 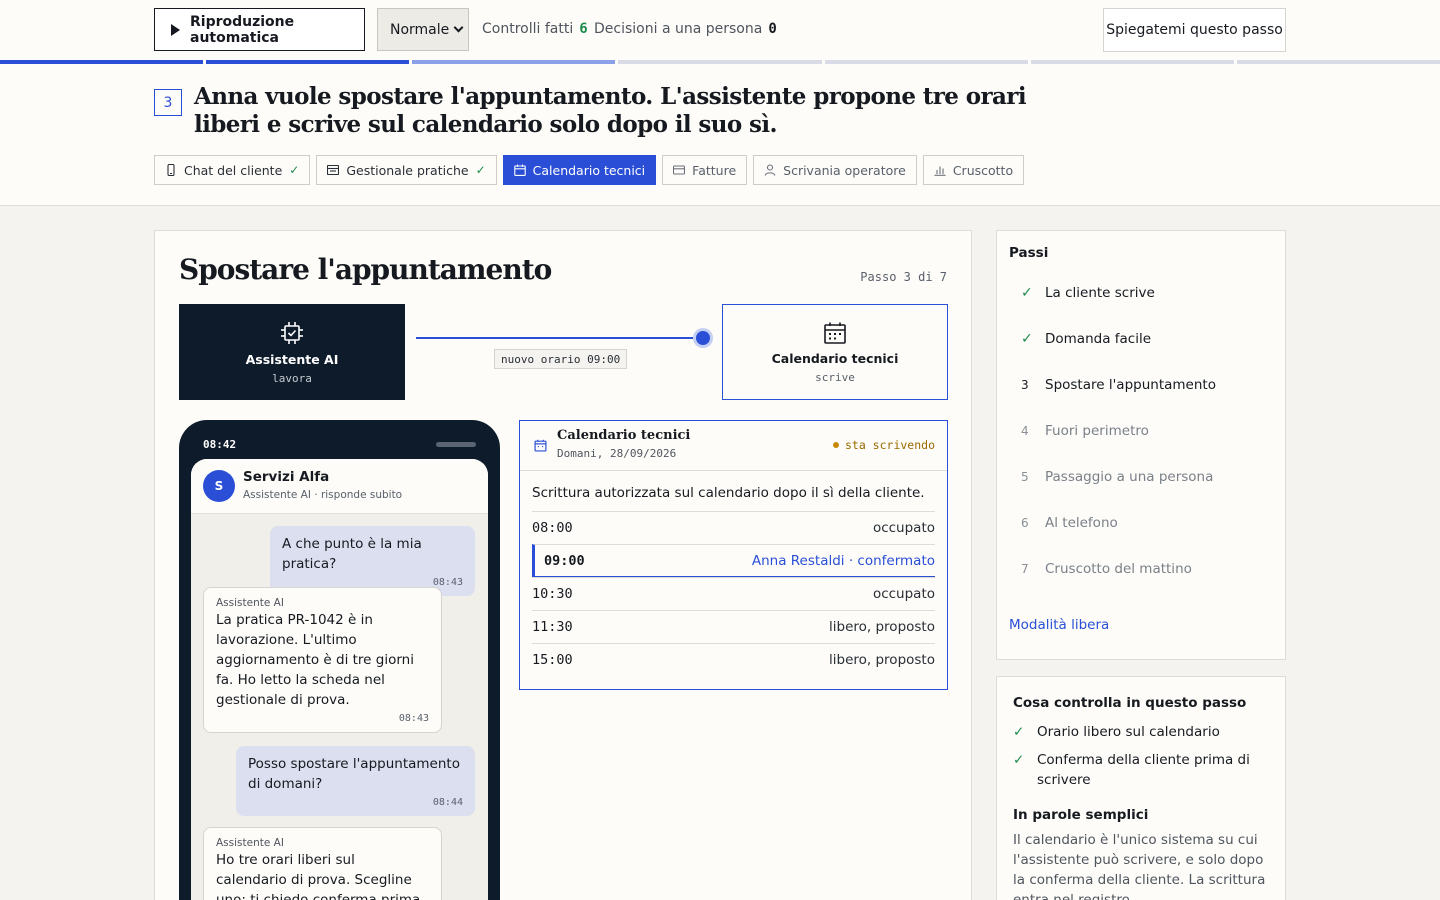 I want to click on calendar-icon, so click(x=519, y=170).